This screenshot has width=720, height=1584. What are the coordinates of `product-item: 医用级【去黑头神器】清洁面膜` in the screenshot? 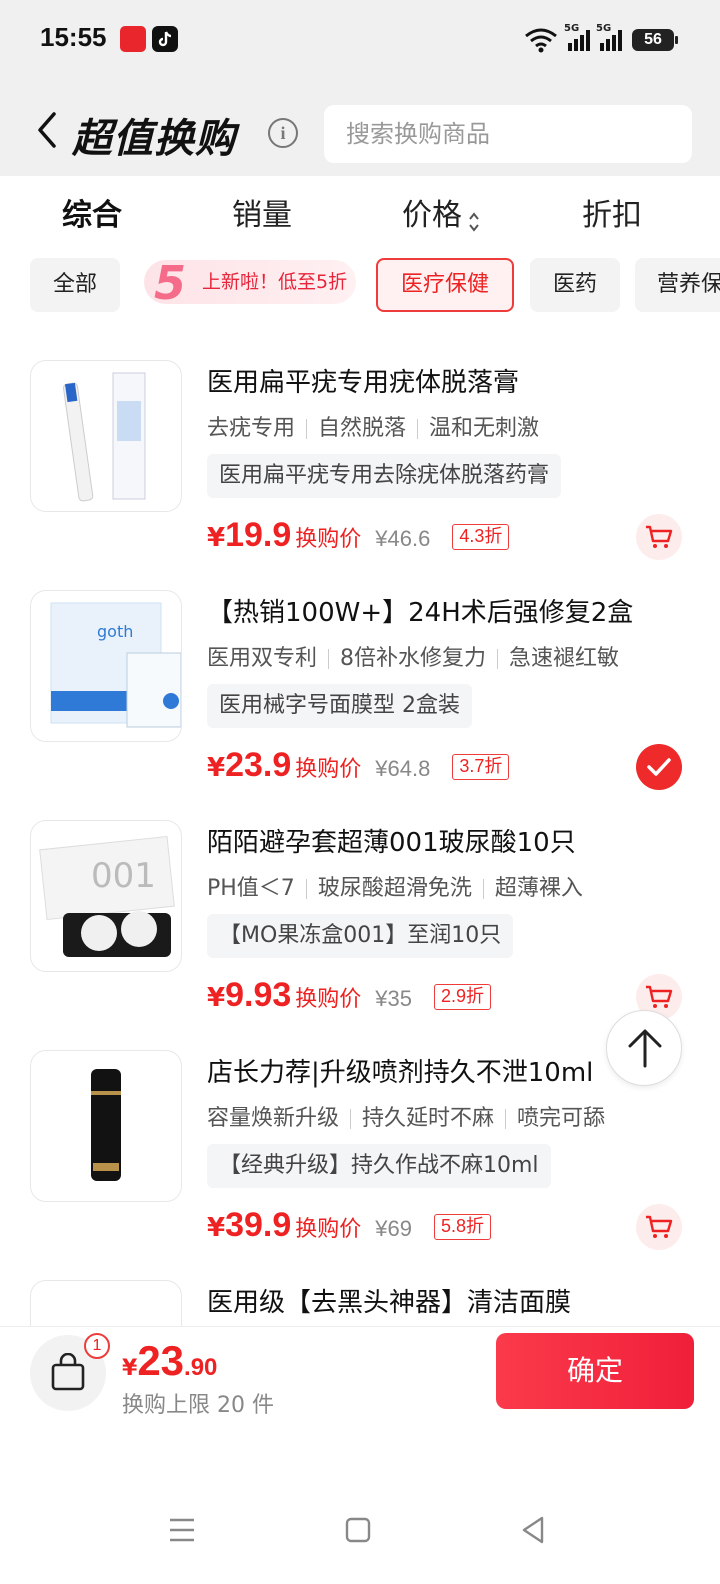 It's located at (360, 1303).